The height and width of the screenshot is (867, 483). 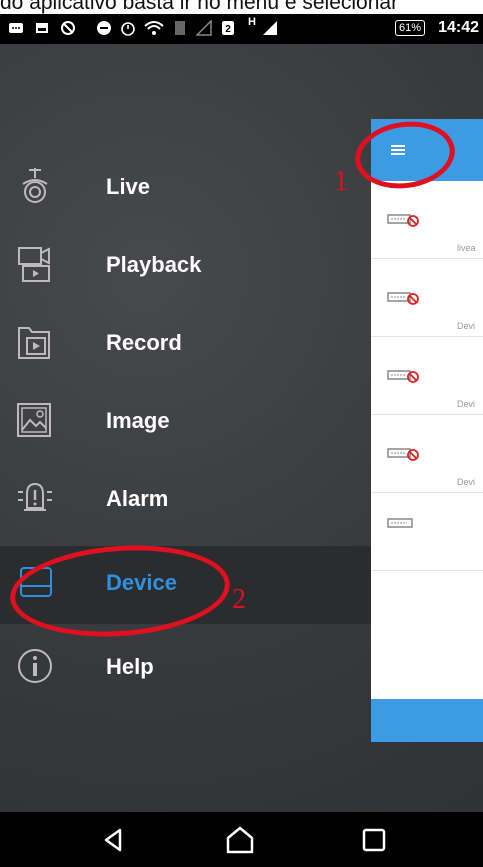 What do you see at coordinates (458, 27) in the screenshot?
I see `clock: 14:42` at bounding box center [458, 27].